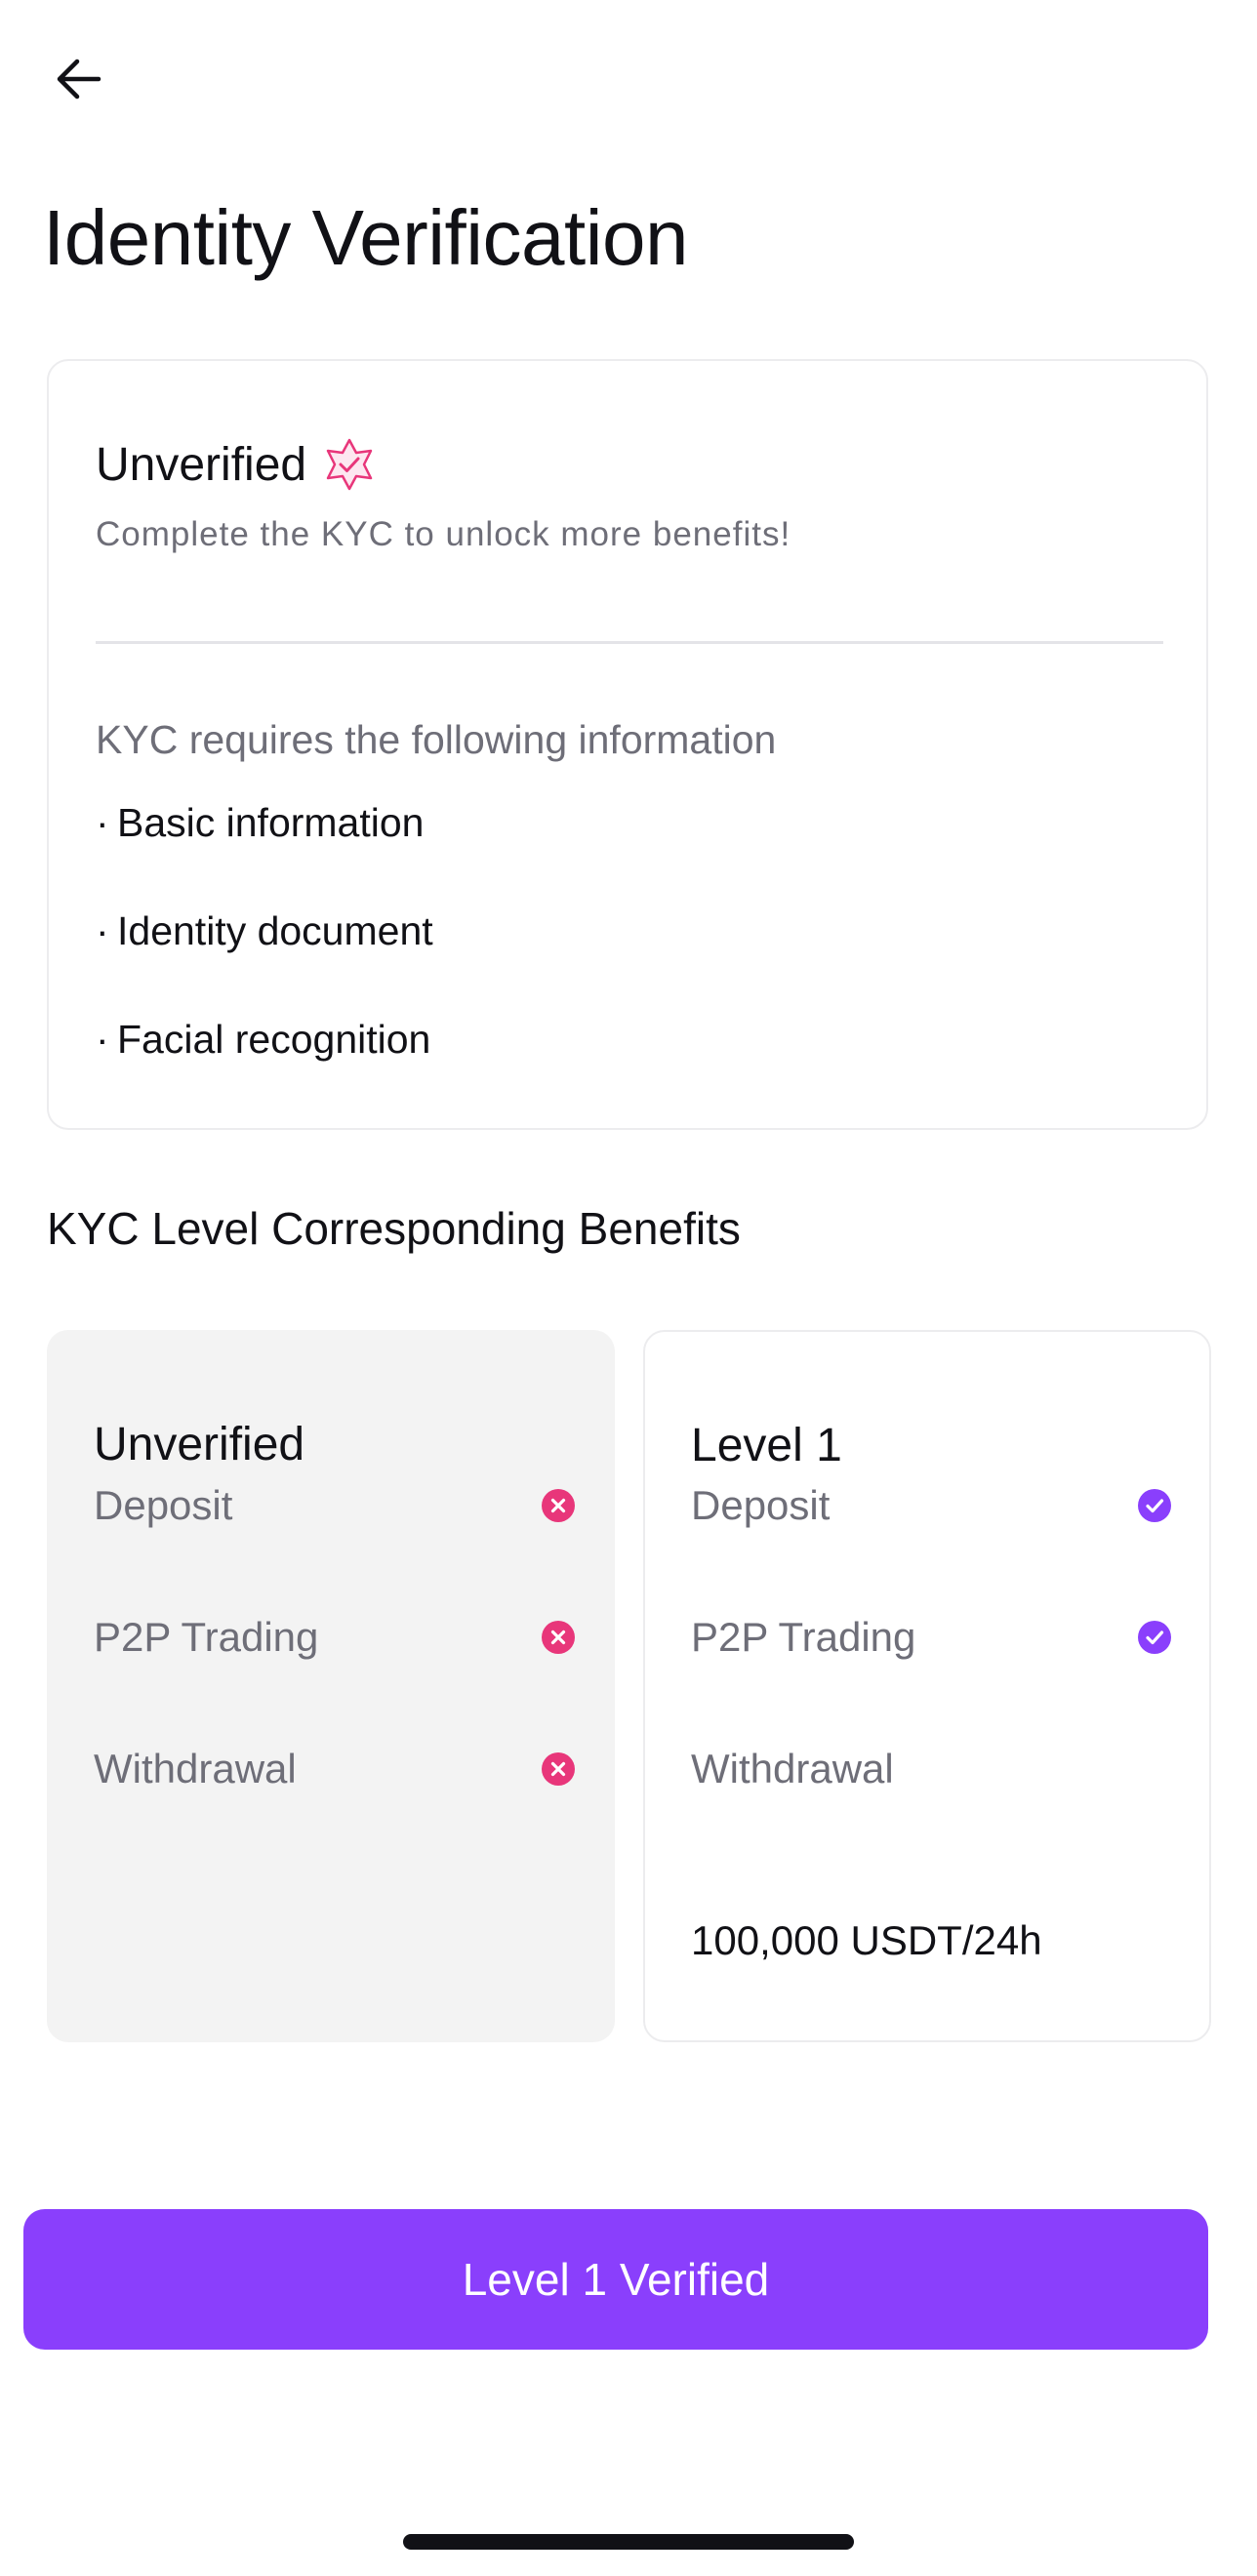  What do you see at coordinates (264, 1069) in the screenshot?
I see `list-item: · Facial recognition` at bounding box center [264, 1069].